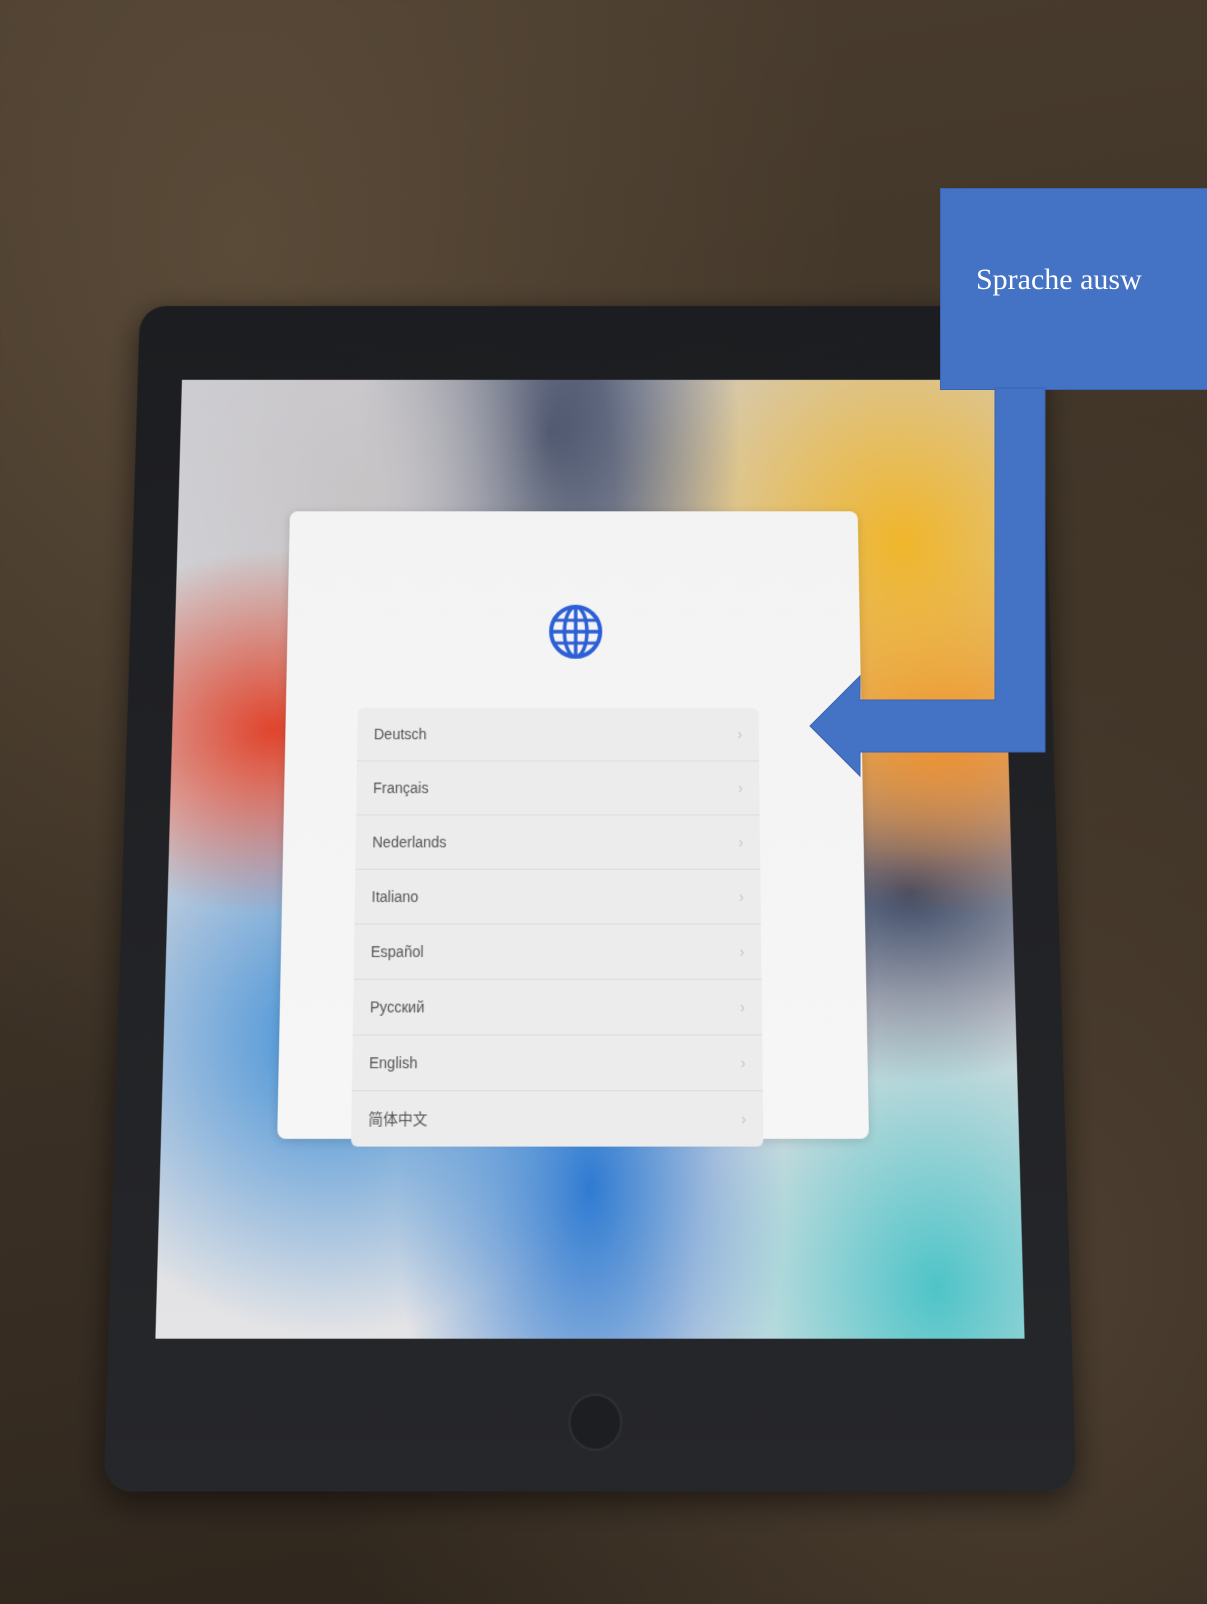 This screenshot has height=1604, width=1207. I want to click on language-item-russian: Русский ›, so click(557, 1007).